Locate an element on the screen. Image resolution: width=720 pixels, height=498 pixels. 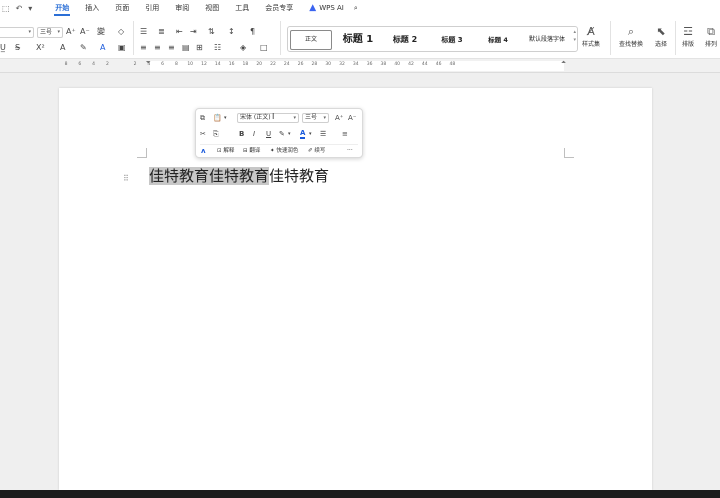
typeset-button: ☲ 排版 is located at coordinates (688, 36).